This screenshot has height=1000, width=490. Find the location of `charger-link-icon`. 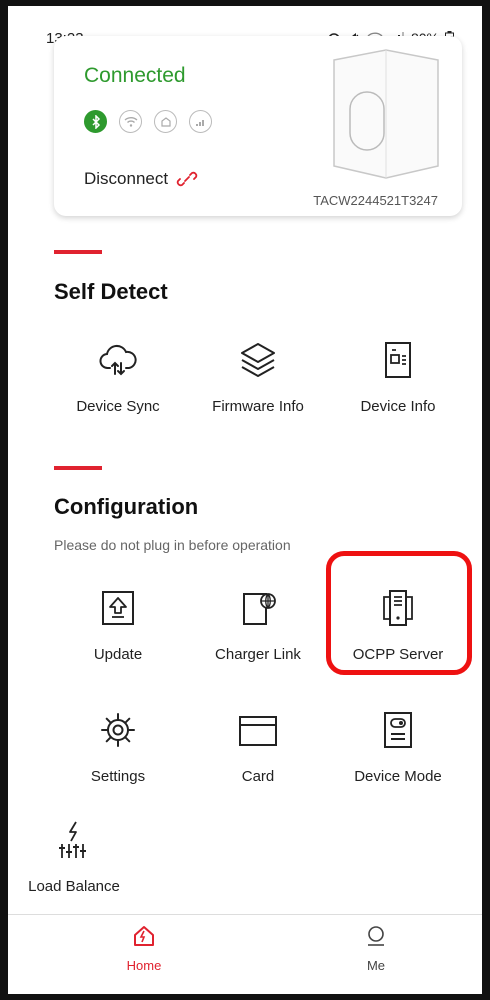

charger-link-icon is located at coordinates (258, 608).